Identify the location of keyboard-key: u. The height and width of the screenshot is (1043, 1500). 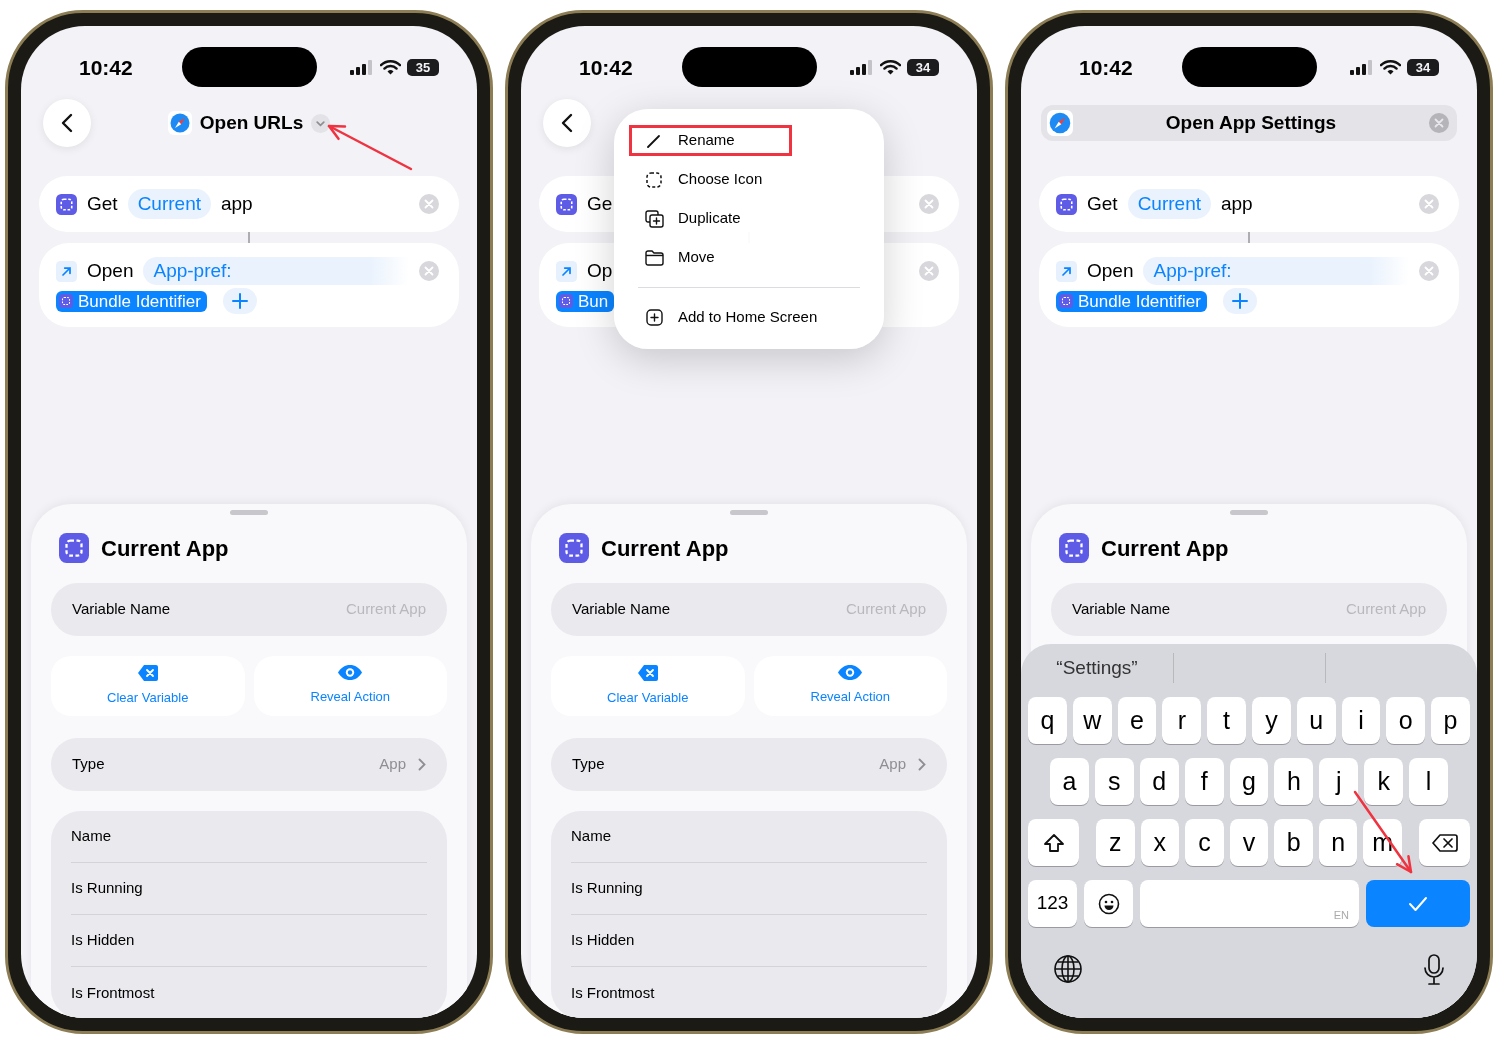
(1316, 720).